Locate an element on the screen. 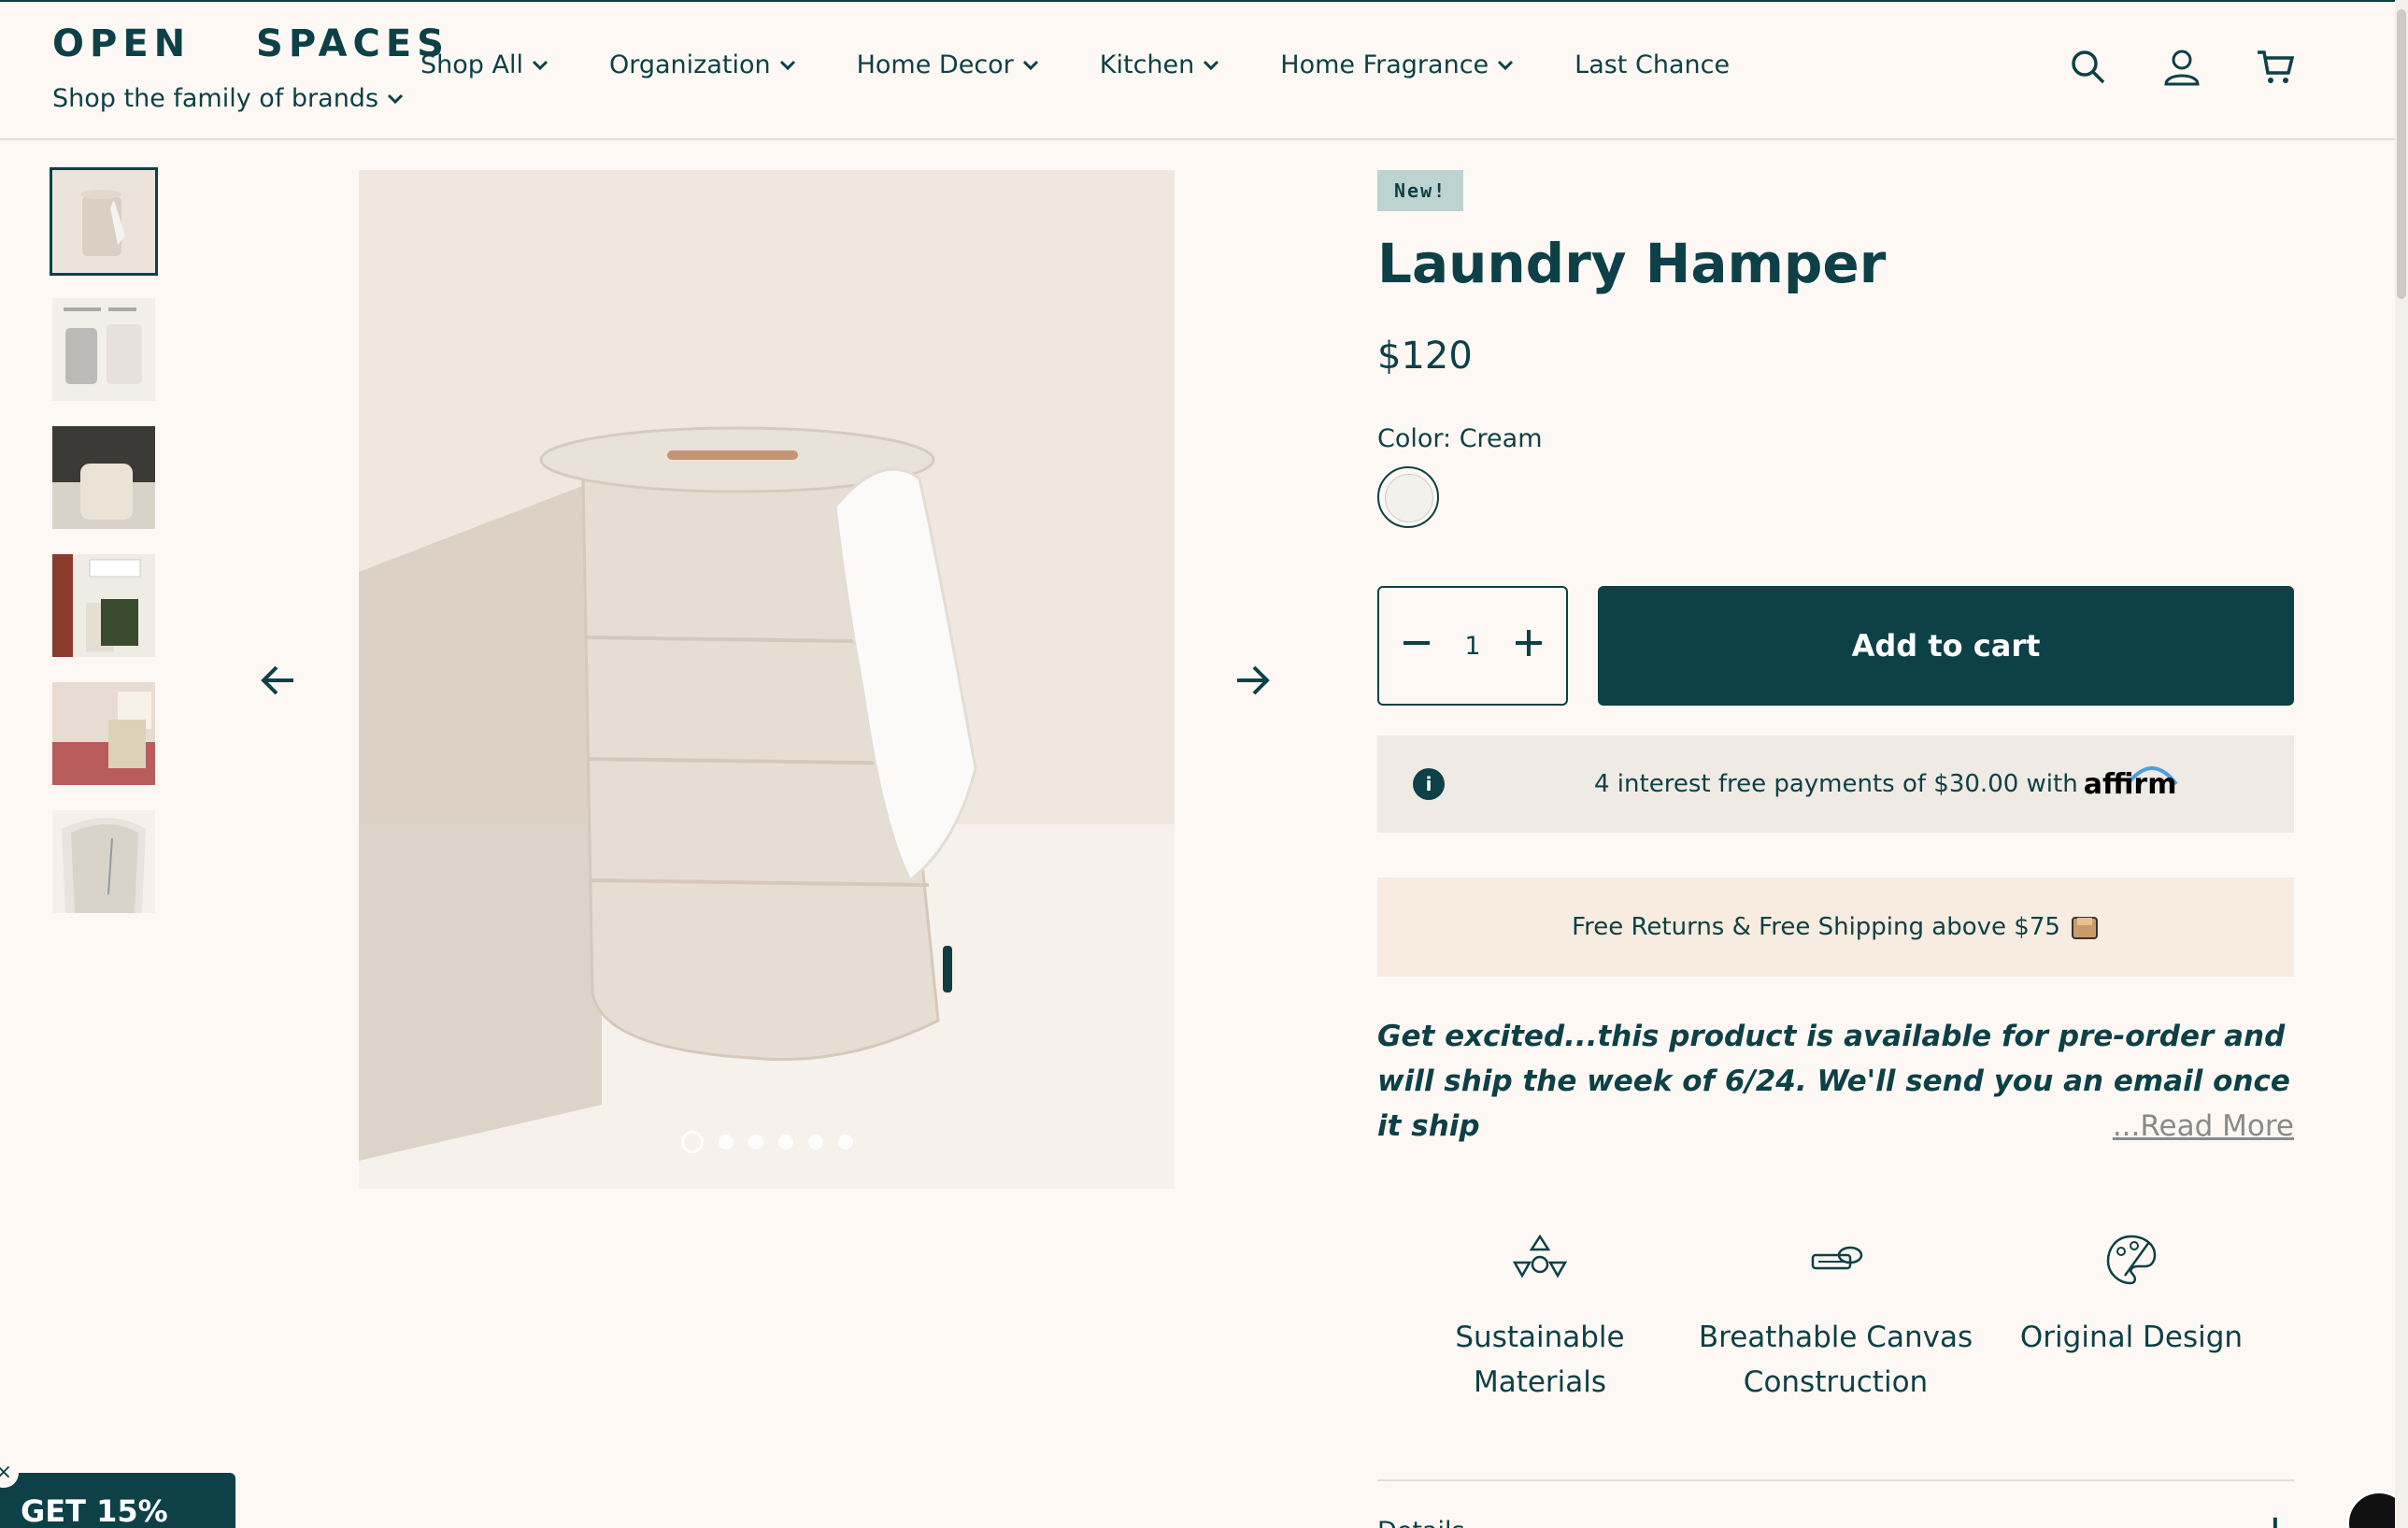  palette-icon is located at coordinates (2131, 1260).